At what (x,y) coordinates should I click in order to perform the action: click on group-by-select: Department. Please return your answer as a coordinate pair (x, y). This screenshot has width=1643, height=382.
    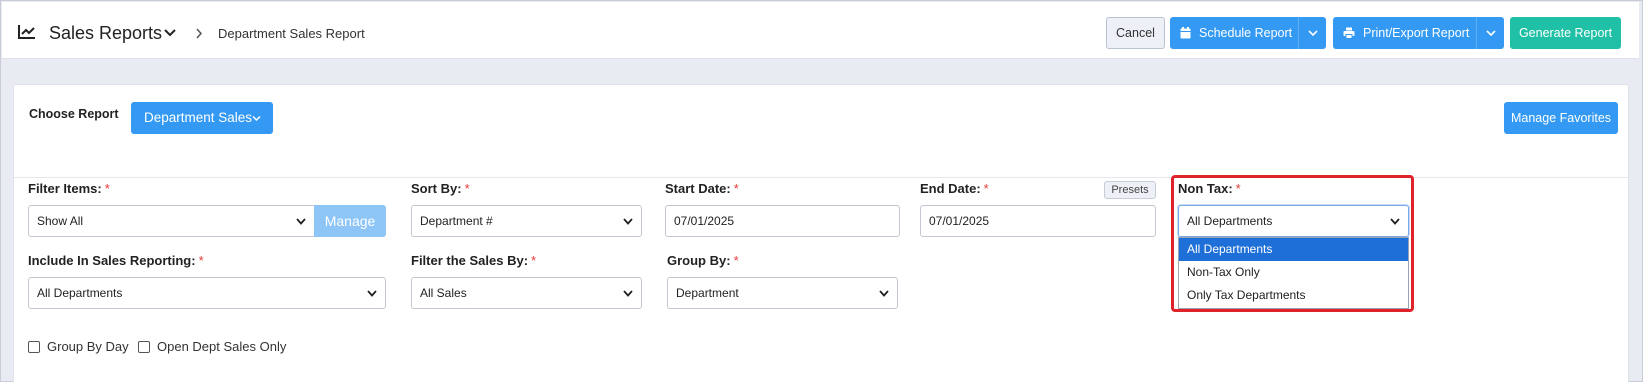
    Looking at the image, I should click on (782, 293).